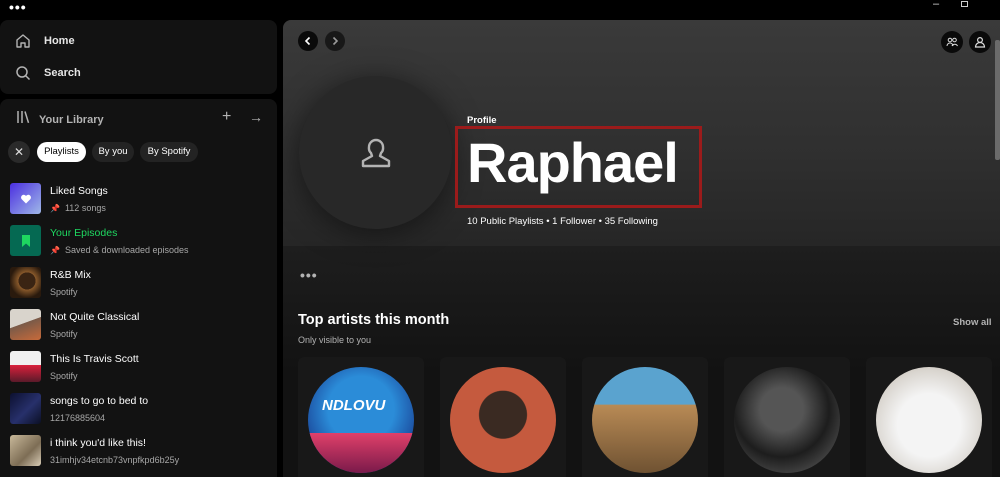 The width and height of the screenshot is (1000, 477). Describe the element at coordinates (23, 41) in the screenshot. I see `home-icon` at that location.